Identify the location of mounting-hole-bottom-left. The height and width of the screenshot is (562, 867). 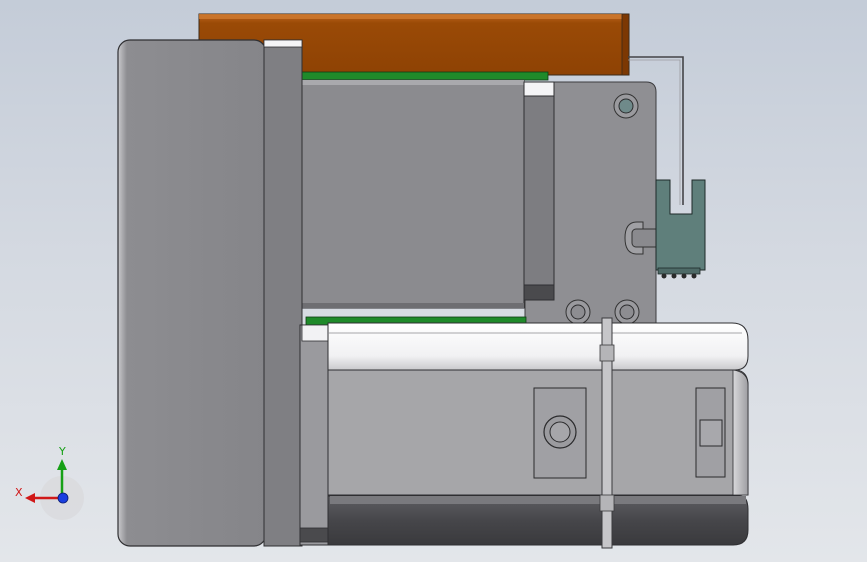
(578, 312).